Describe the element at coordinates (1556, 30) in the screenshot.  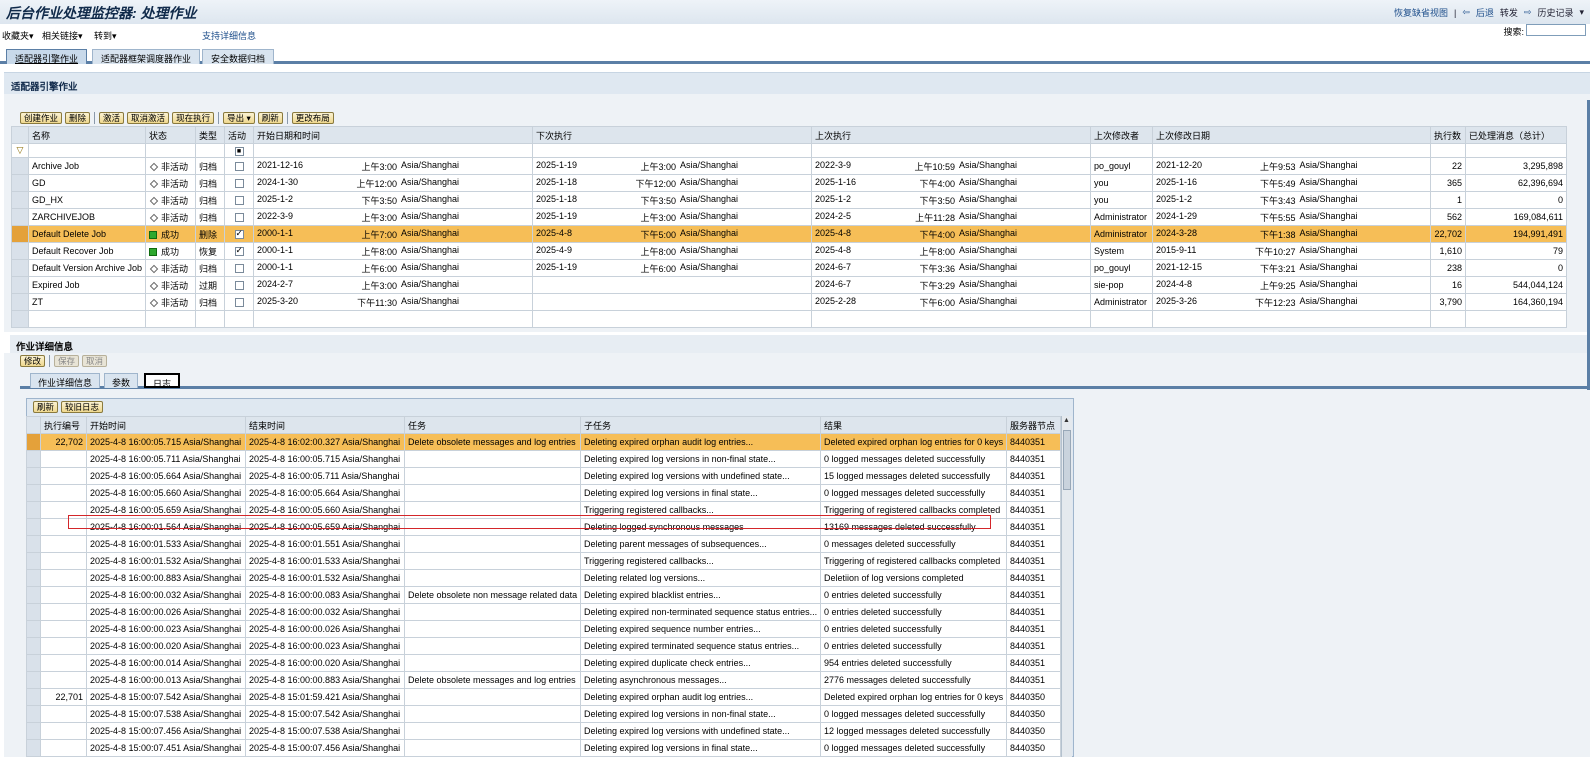
I see `search-input` at that location.